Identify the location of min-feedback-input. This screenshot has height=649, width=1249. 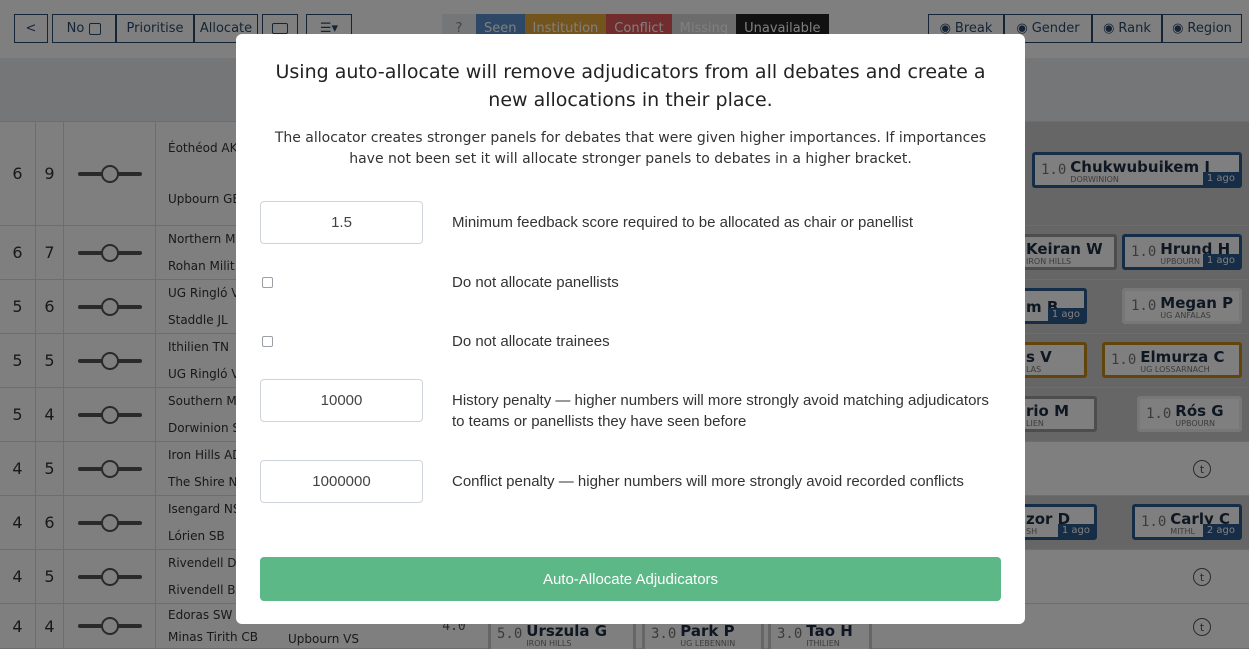
(341, 222).